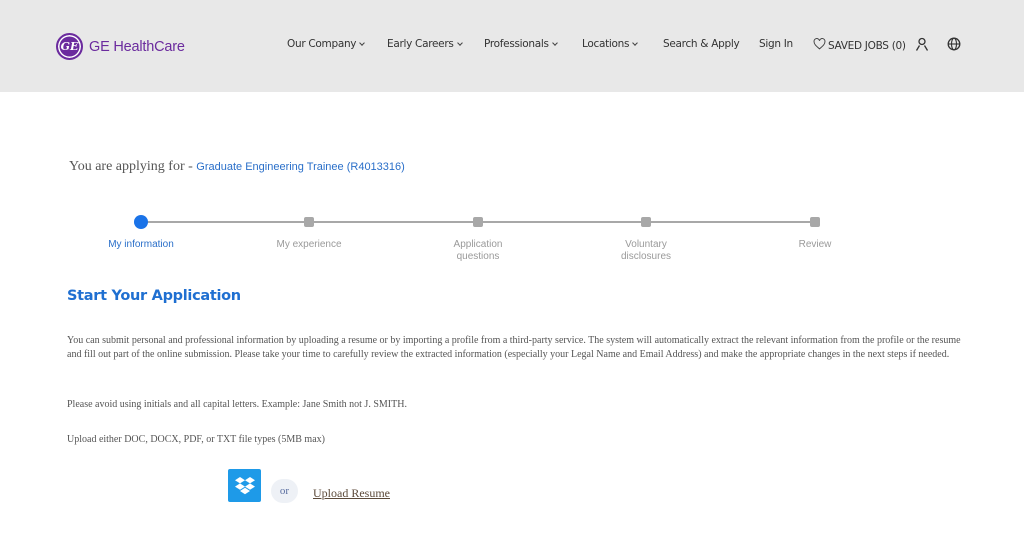 The width and height of the screenshot is (1024, 539). Describe the element at coordinates (646, 244) in the screenshot. I see `step-label-line1: Voluntary` at that location.